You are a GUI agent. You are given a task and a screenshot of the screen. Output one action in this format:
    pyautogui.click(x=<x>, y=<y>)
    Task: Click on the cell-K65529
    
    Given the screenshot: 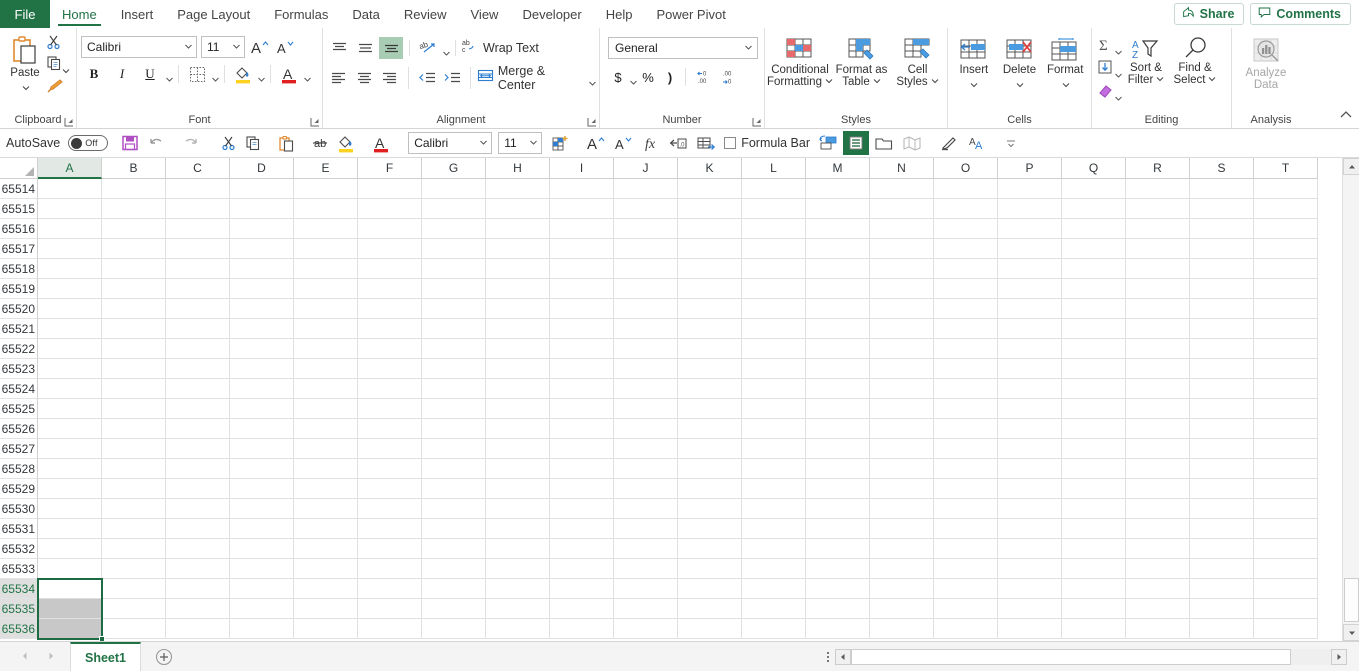 What is the action you would take?
    pyautogui.click(x=710, y=489)
    